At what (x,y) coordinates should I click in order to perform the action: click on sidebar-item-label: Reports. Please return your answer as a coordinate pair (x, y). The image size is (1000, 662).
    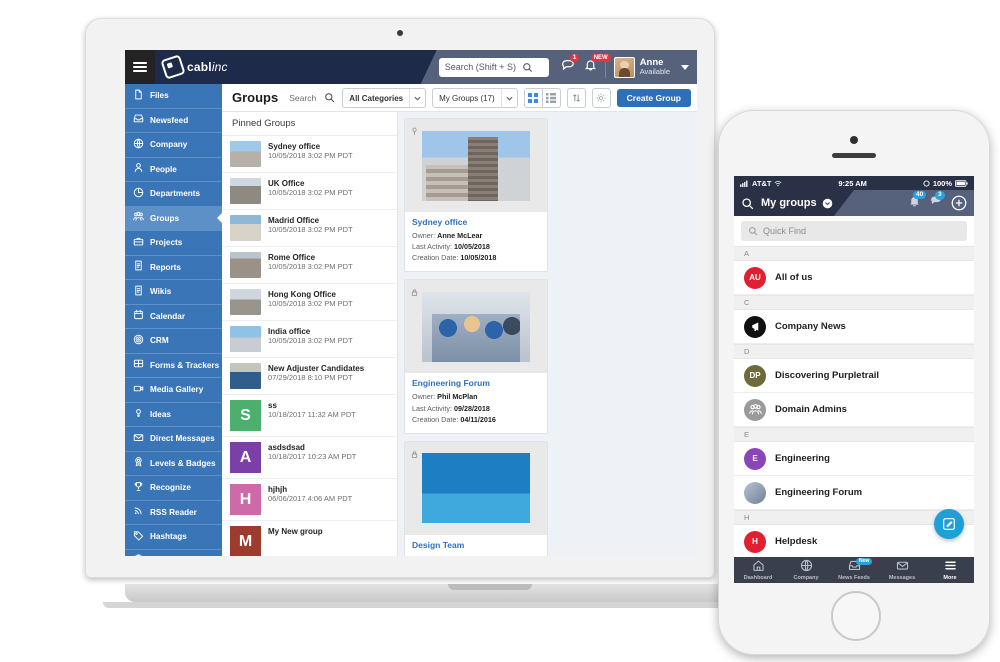
    Looking at the image, I should click on (165, 267).